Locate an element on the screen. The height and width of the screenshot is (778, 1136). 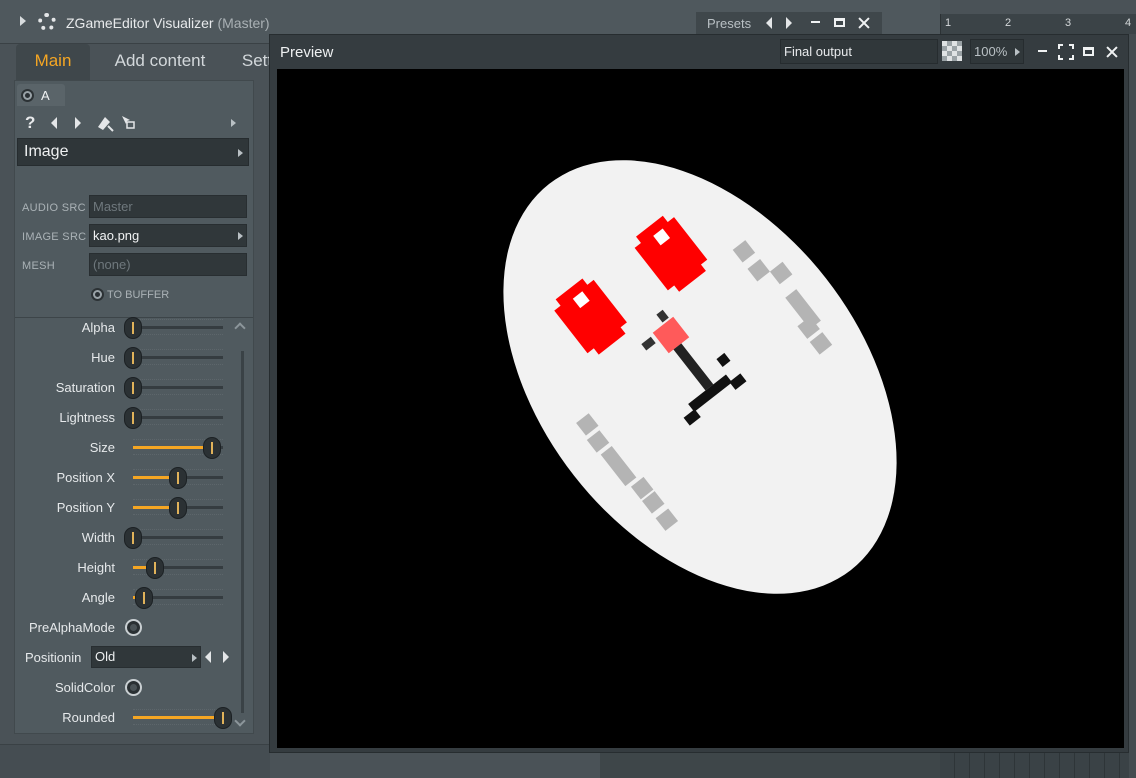
preview-minimize-button is located at coordinates (1043, 52).